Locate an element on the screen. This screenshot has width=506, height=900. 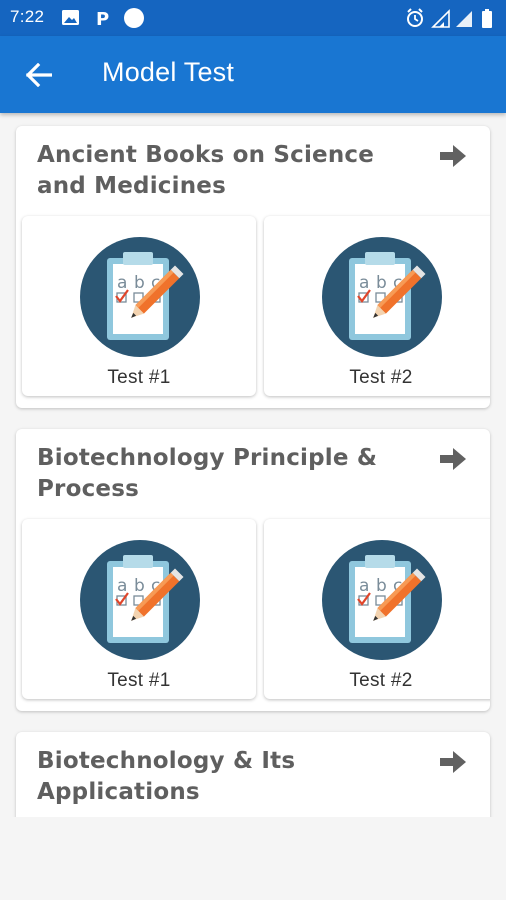
section-title: Biotechnology Principle & Process is located at coordinates (207, 473).